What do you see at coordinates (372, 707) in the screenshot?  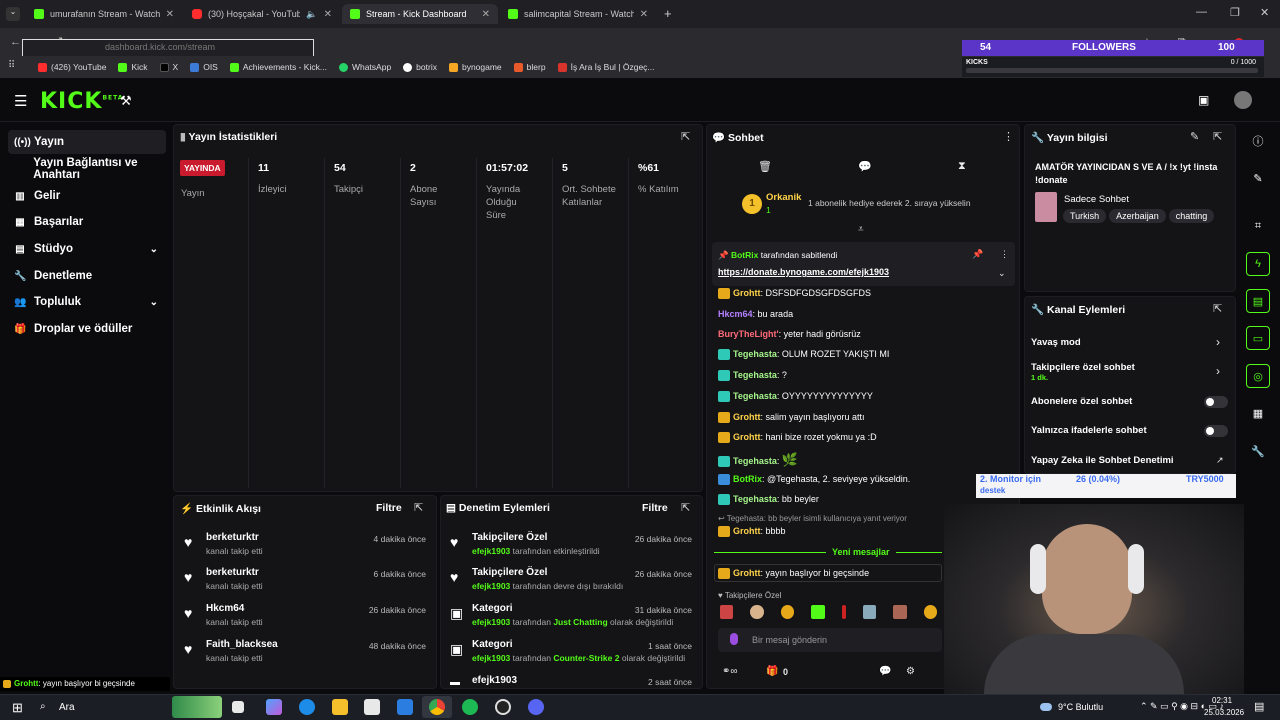 I see `store-icon` at bounding box center [372, 707].